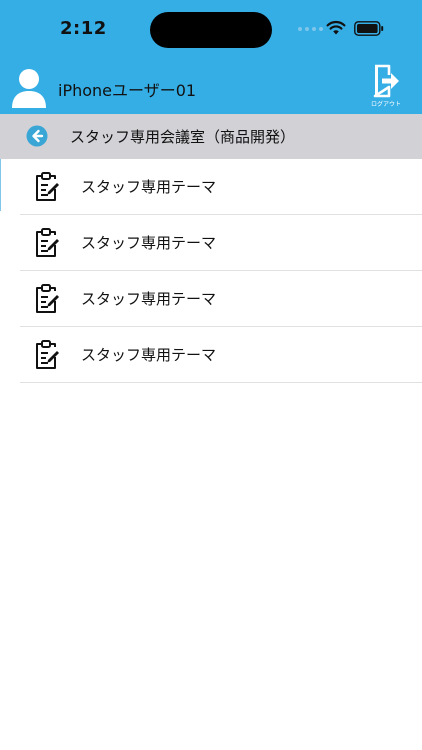 This screenshot has height=750, width=422. I want to click on room-title: スタッフ専用会議室（商品開発）, so click(183, 137).